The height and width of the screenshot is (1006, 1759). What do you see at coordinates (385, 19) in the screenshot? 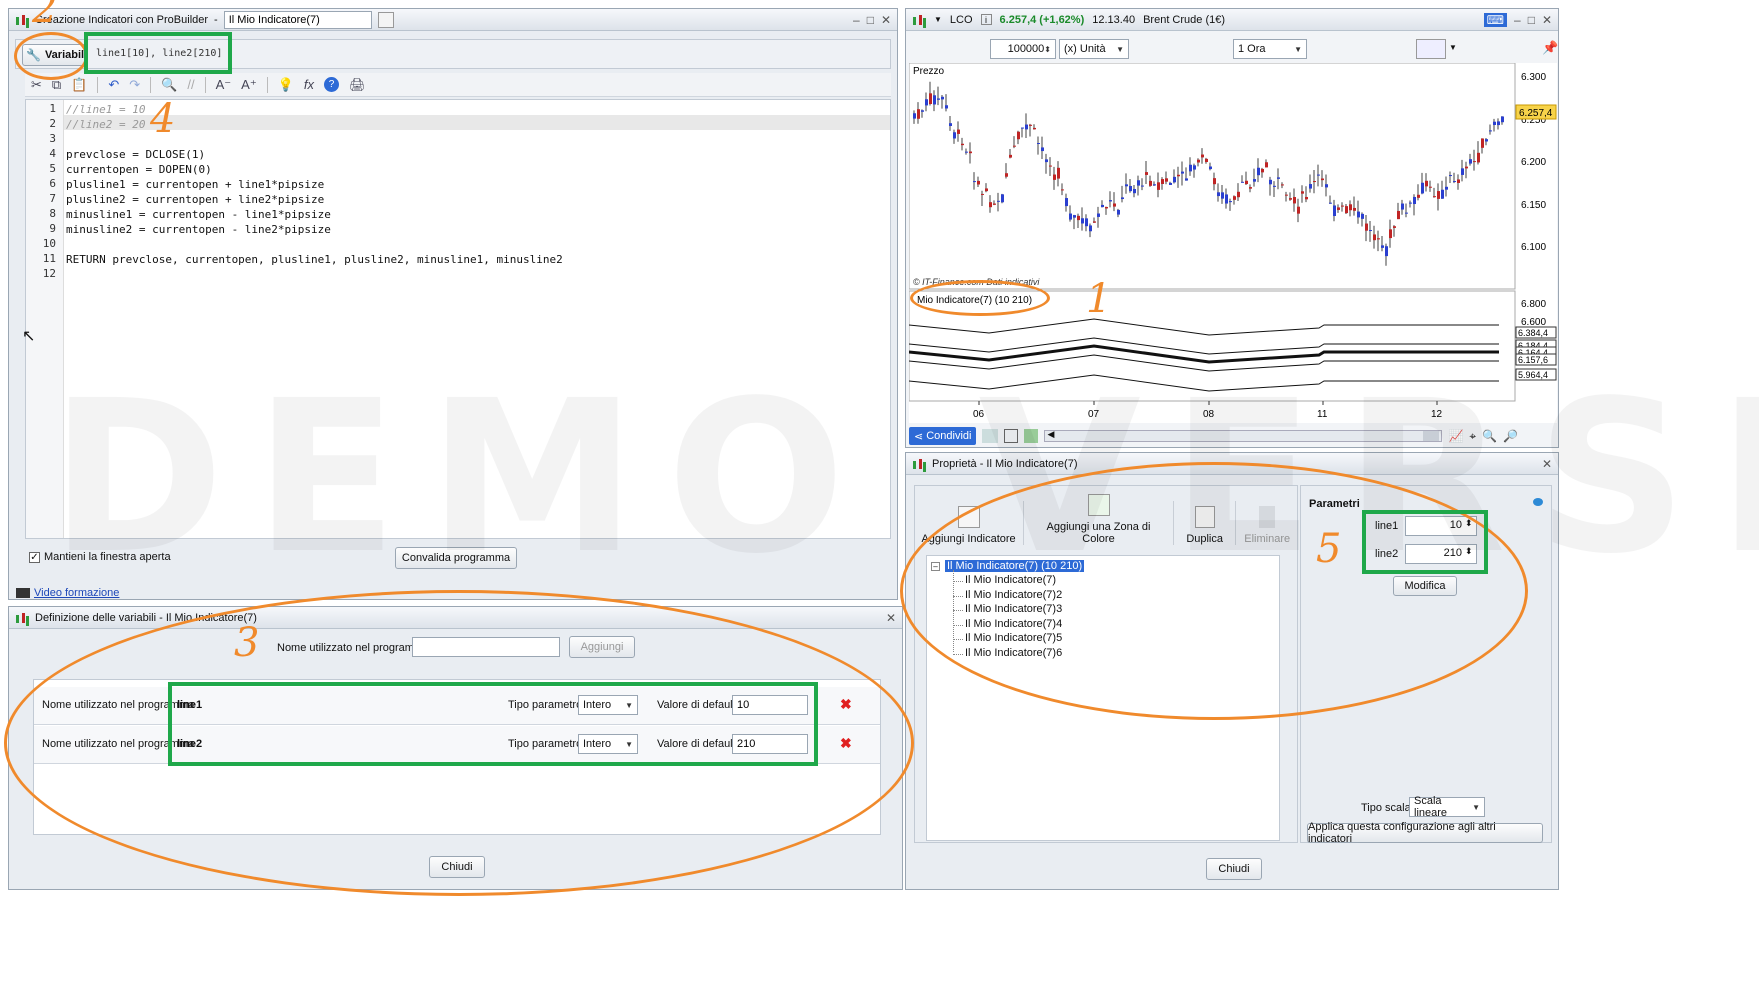
I see `rename-icon` at bounding box center [385, 19].